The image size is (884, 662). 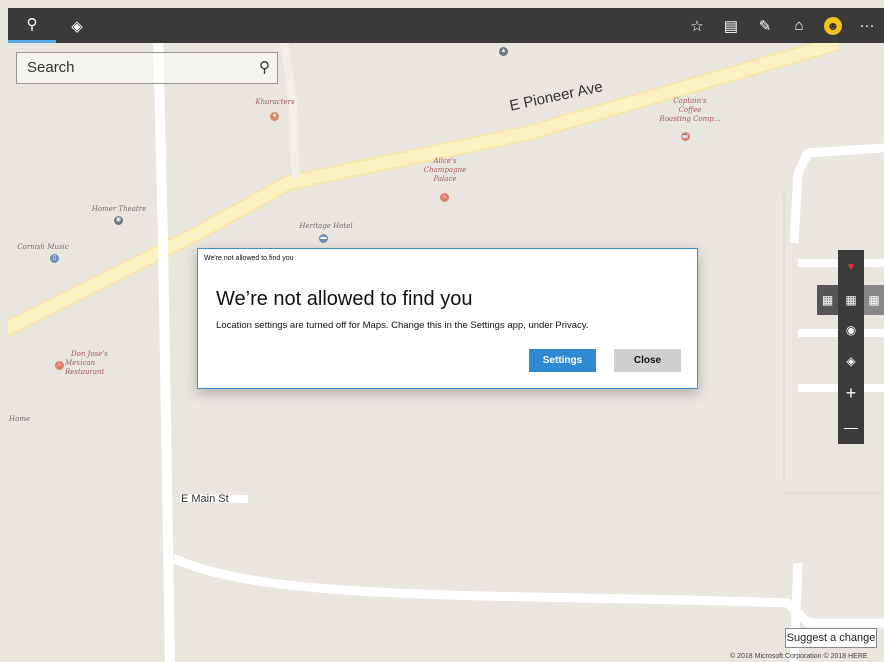 I want to click on search-placeholder: Search, so click(x=51, y=67).